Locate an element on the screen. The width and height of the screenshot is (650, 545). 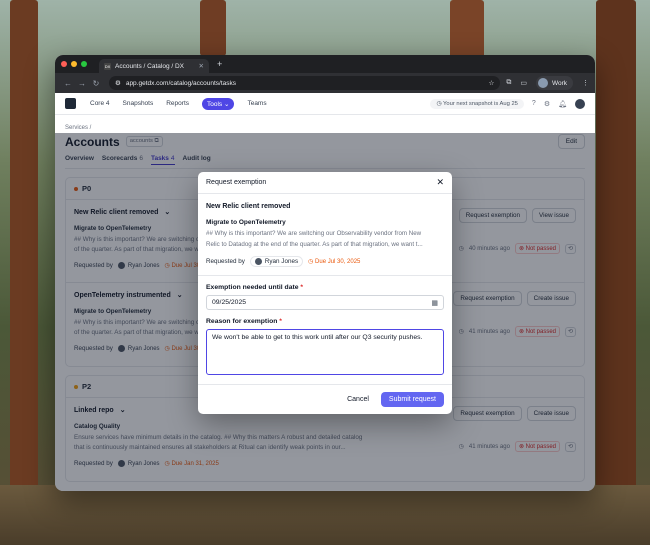
dialog-title: Request exemption is located at coordinates (236, 182).